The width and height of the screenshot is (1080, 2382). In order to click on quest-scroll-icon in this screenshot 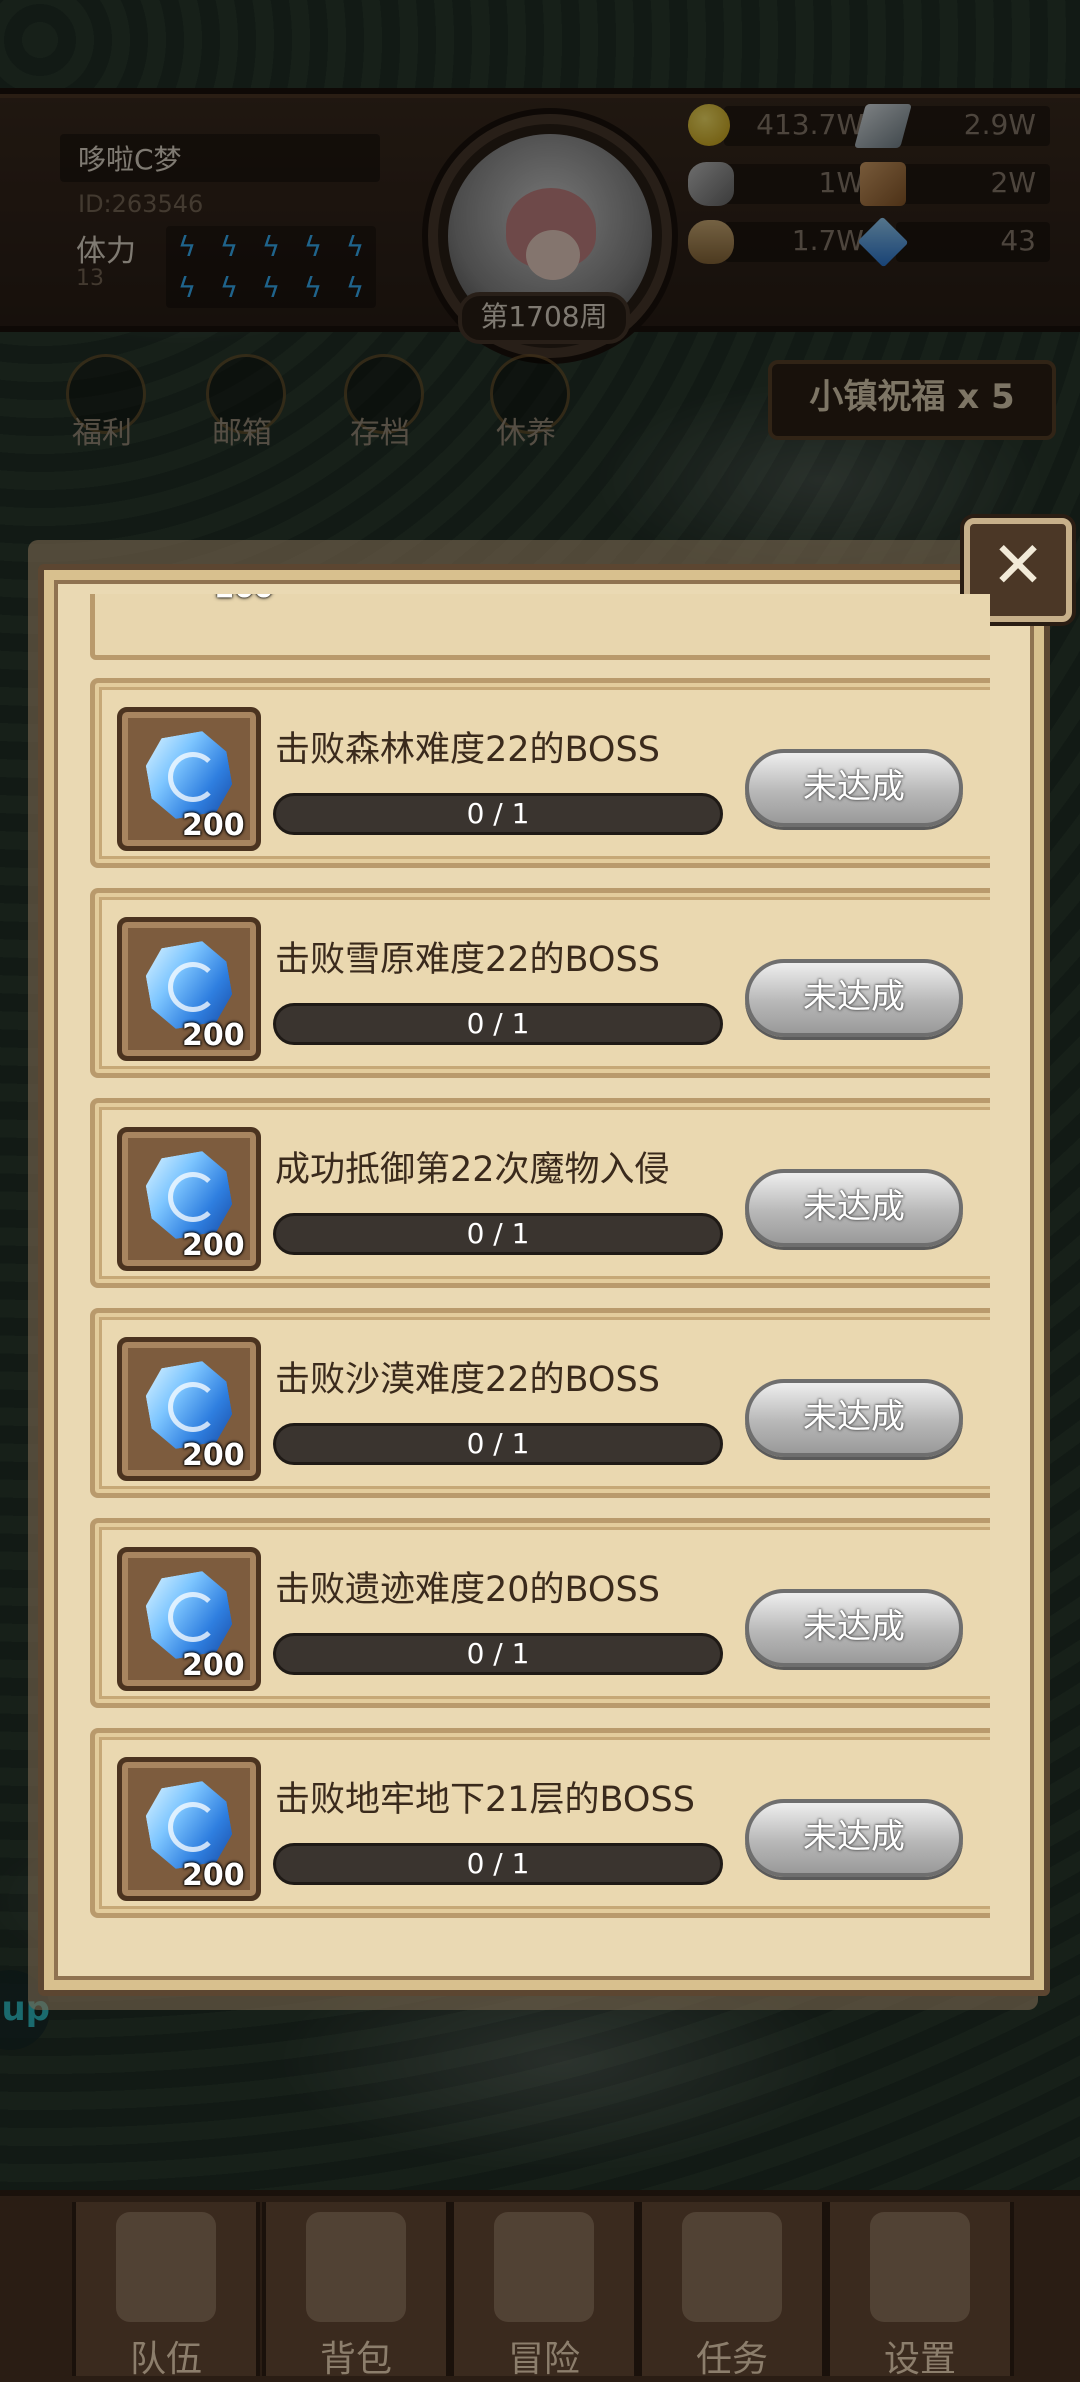, I will do `click(732, 2267)`.